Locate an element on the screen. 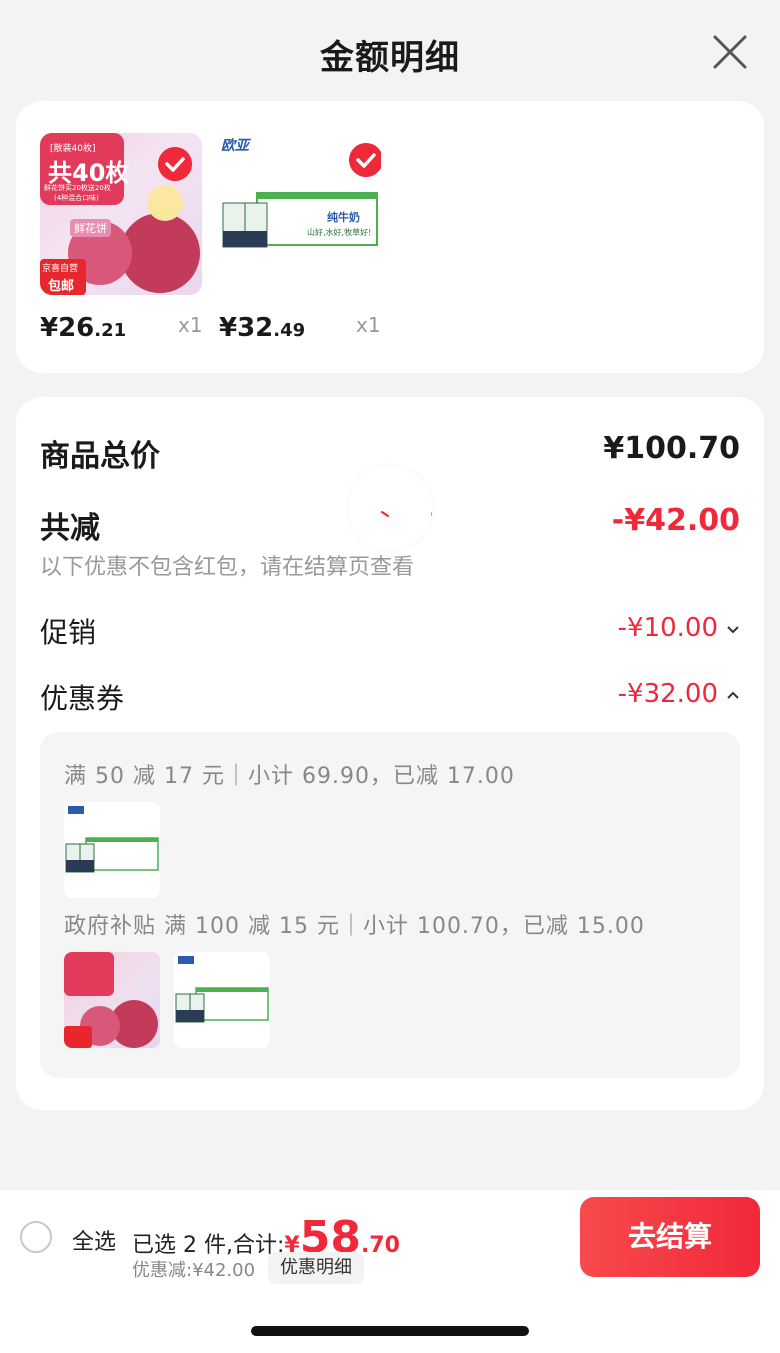  product-price: ¥32.49 is located at coordinates (262, 328).